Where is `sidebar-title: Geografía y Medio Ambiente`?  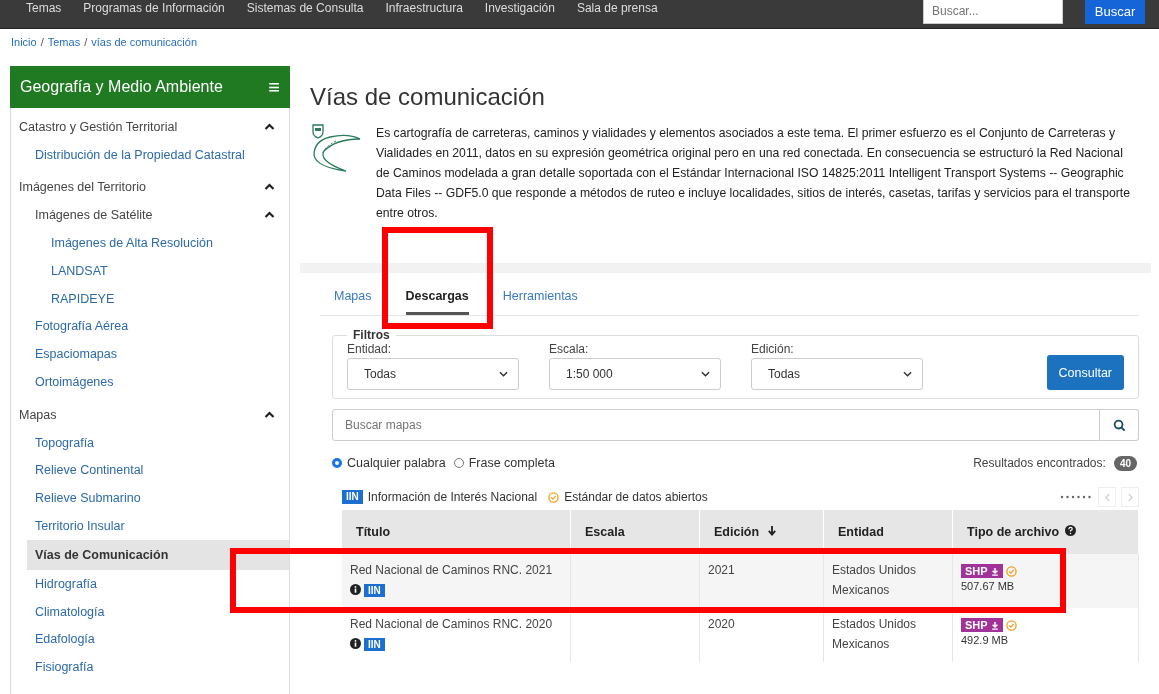
sidebar-title: Geografía y Medio Ambiente is located at coordinates (121, 87).